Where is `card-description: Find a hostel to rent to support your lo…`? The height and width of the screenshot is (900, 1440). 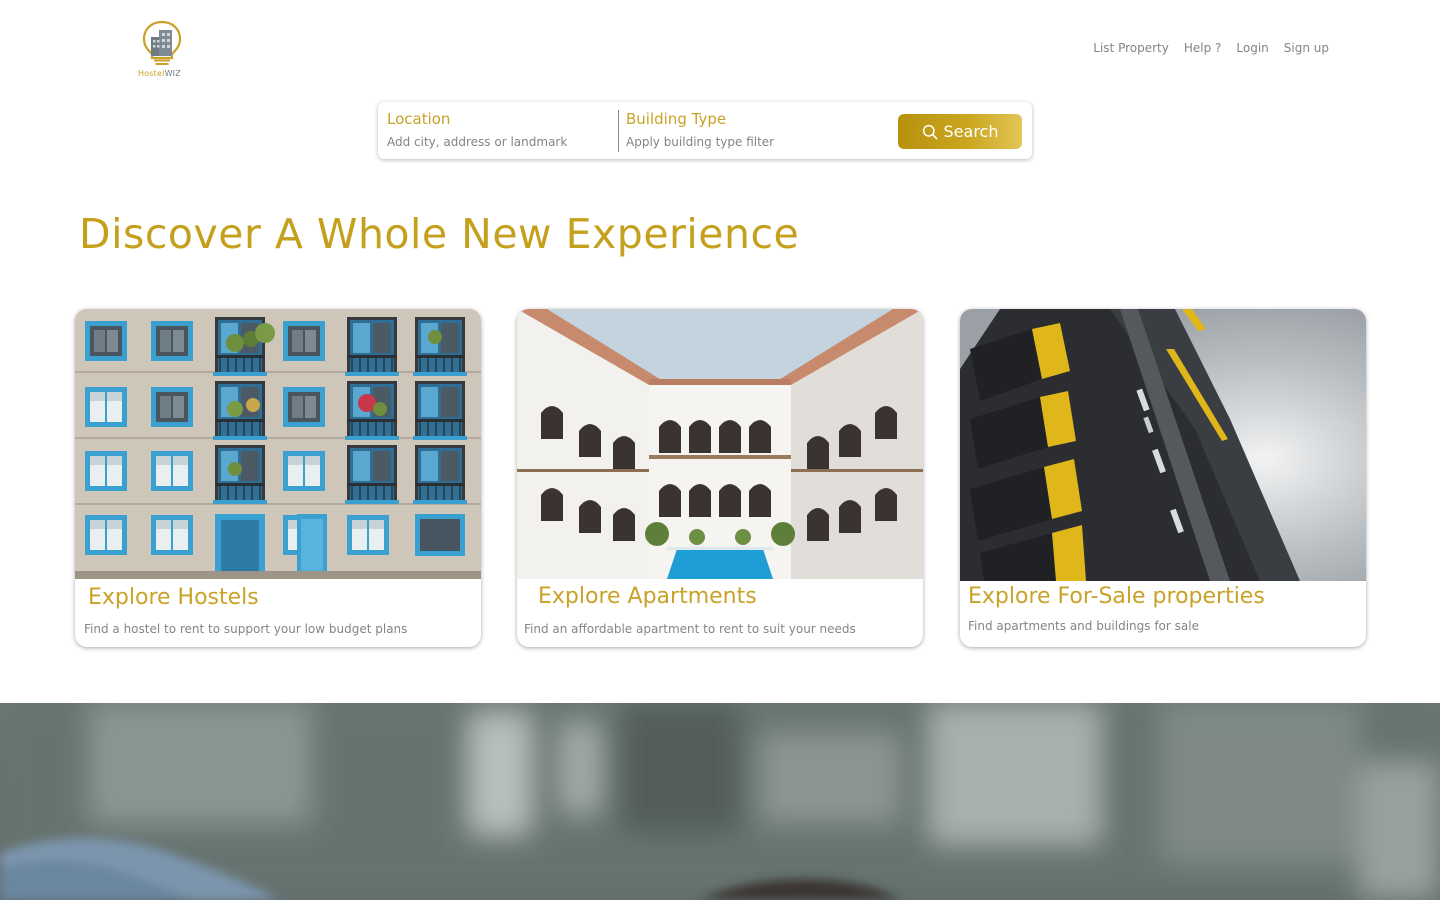
card-description: Find a hostel to rent to support your lo… is located at coordinates (246, 629).